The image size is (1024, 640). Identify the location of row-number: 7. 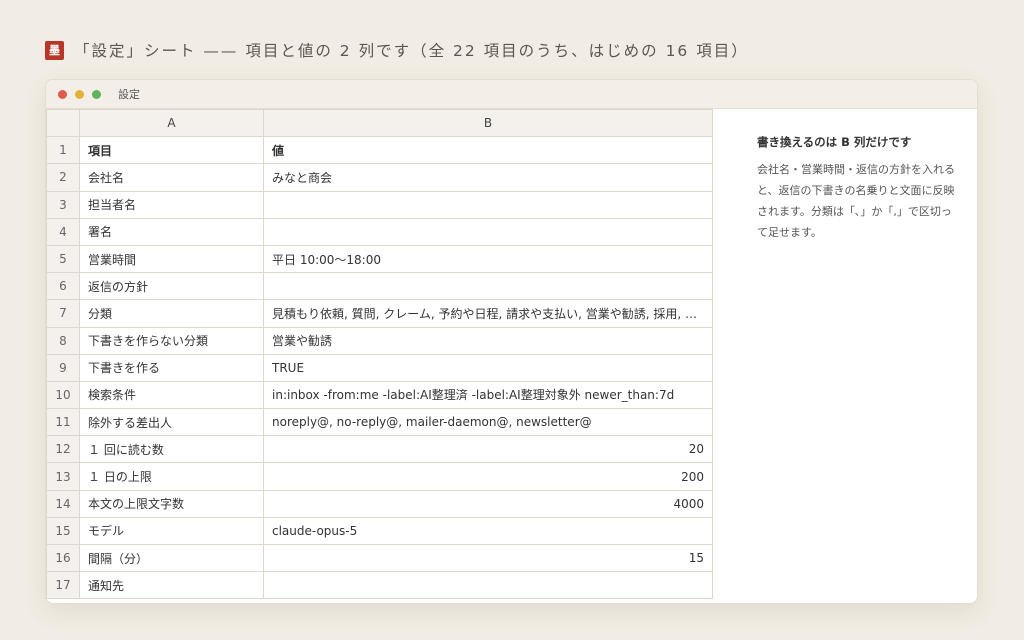
(63, 313).